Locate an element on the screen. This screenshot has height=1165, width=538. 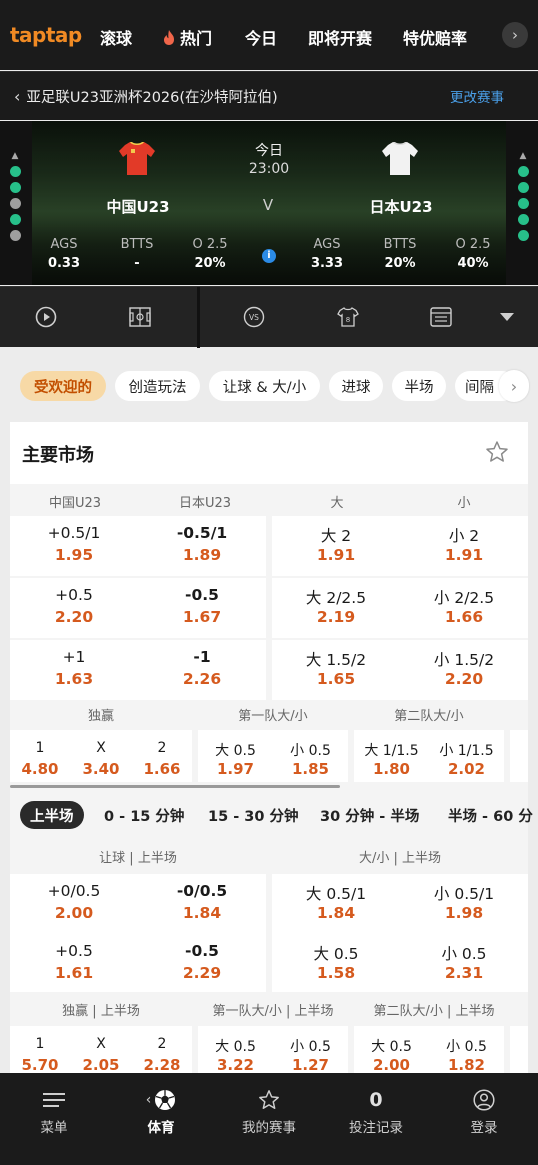
nav-item-boosted-odds: 特优赔率 is located at coordinates (435, 37).